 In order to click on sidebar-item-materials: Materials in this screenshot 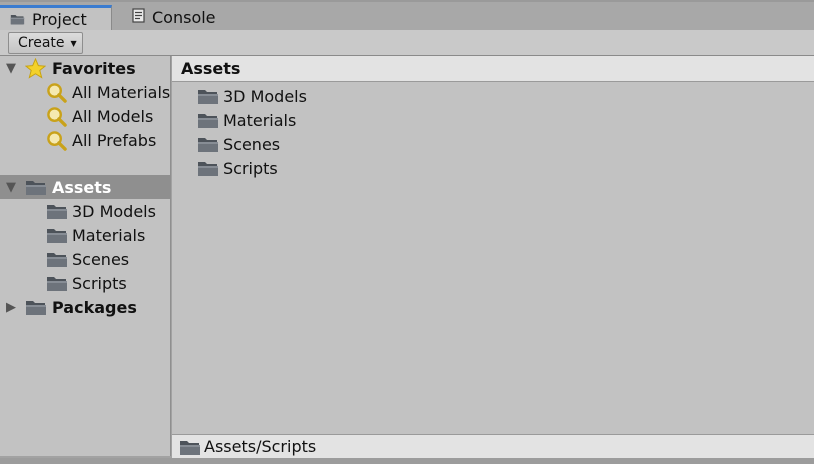, I will do `click(85, 235)`.